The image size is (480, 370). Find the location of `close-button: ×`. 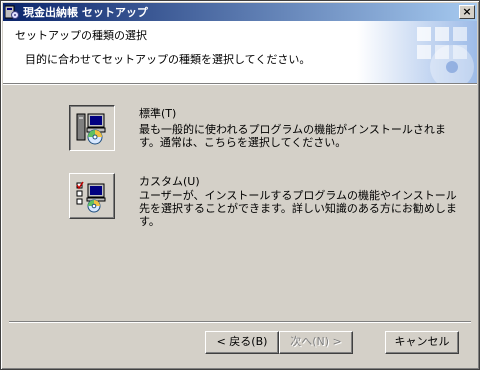

close-button: × is located at coordinates (467, 12).